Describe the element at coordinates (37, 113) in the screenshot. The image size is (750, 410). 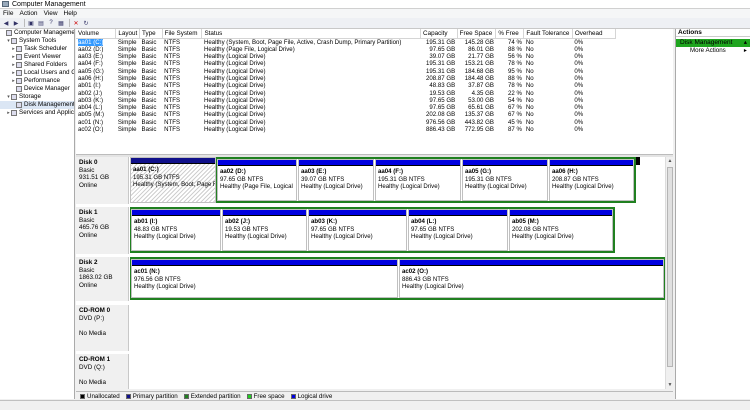
I see `tree-item: ▸ Services and Applic` at that location.